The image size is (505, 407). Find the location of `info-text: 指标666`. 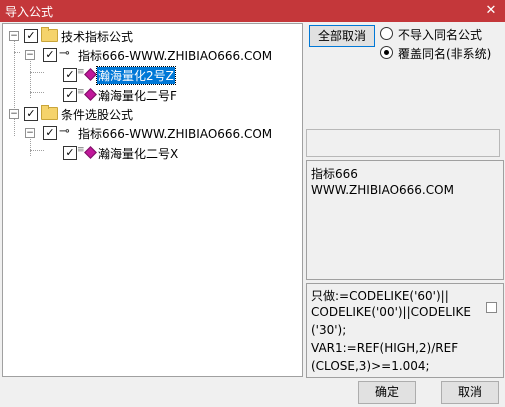

info-text: 指标666 is located at coordinates (334, 174).